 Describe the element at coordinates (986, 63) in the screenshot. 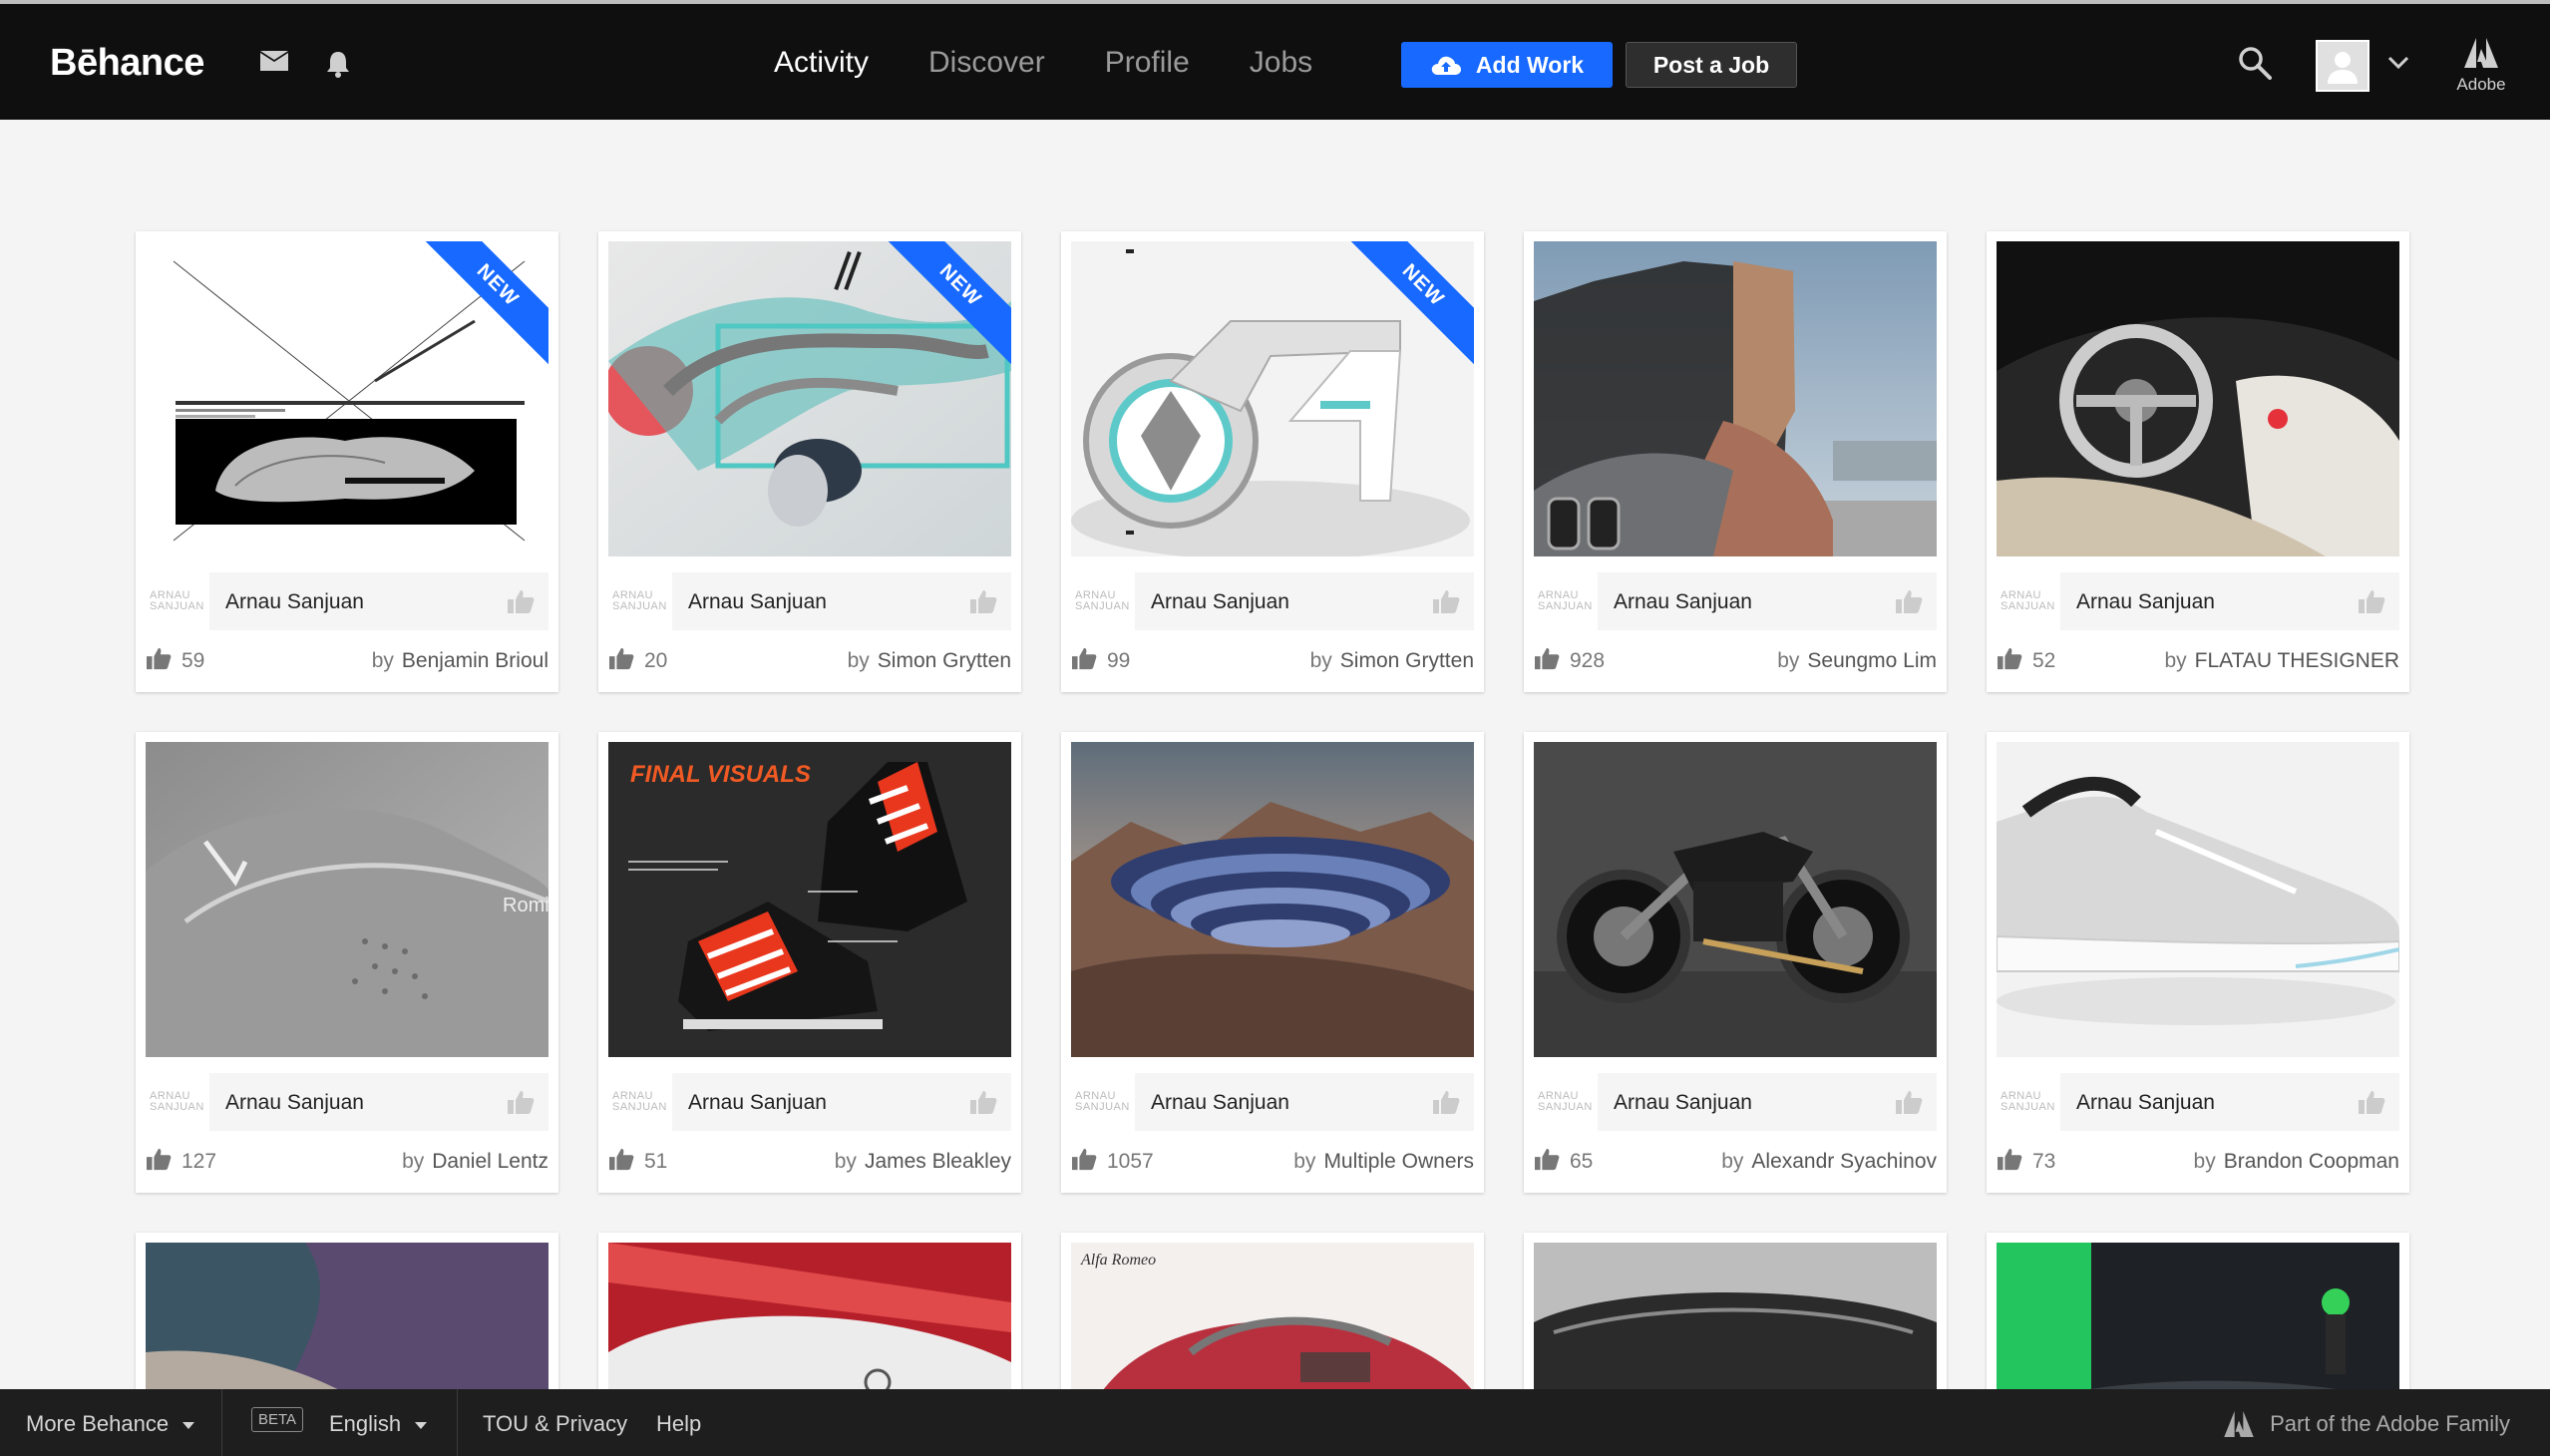

I see `nav-discover: Discover` at that location.